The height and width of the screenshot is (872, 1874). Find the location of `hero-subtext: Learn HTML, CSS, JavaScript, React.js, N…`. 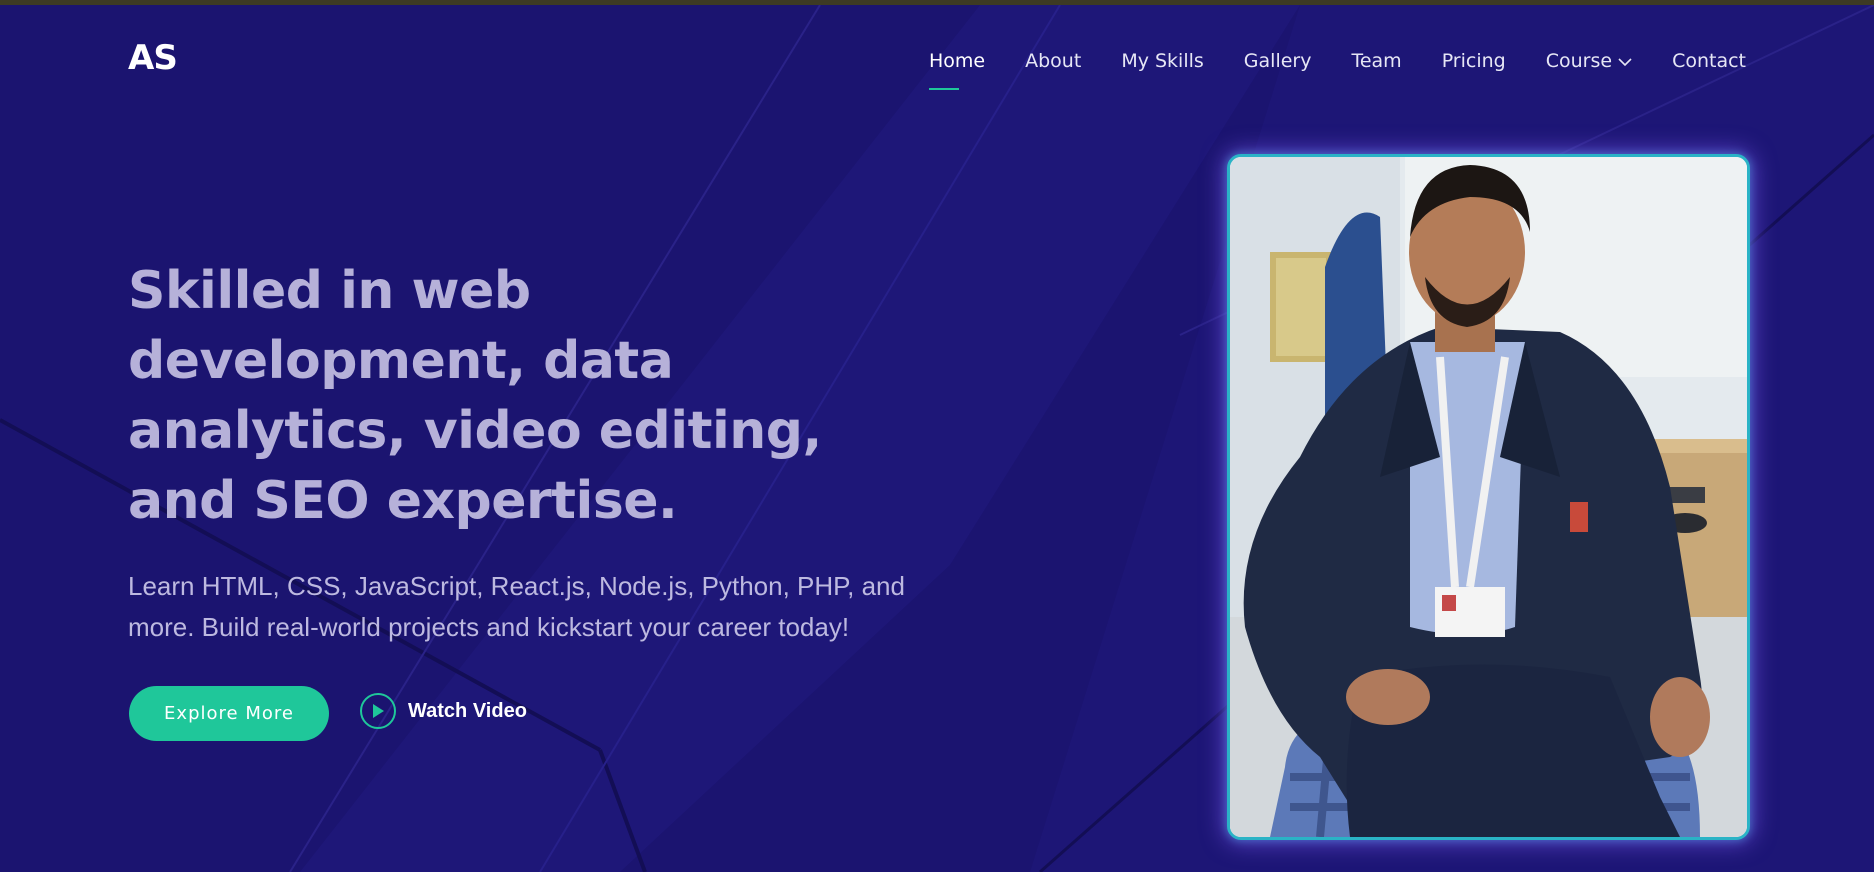

hero-subtext: Learn HTML, CSS, JavaScript, React.js, N… is located at coordinates (516, 606).